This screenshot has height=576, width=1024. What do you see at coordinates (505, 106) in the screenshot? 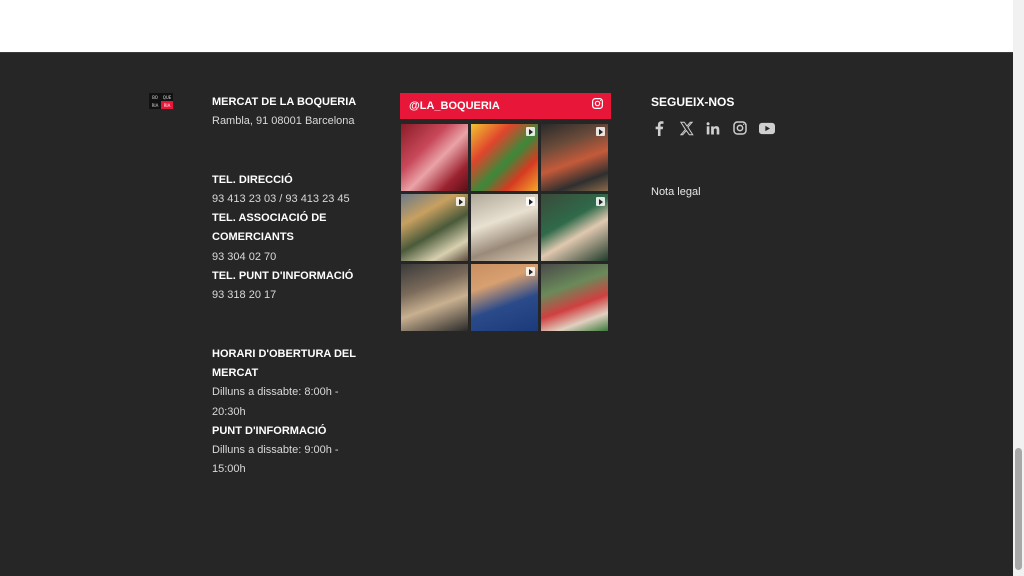
I see `instagram-header: @LA_BOQUERIA` at bounding box center [505, 106].